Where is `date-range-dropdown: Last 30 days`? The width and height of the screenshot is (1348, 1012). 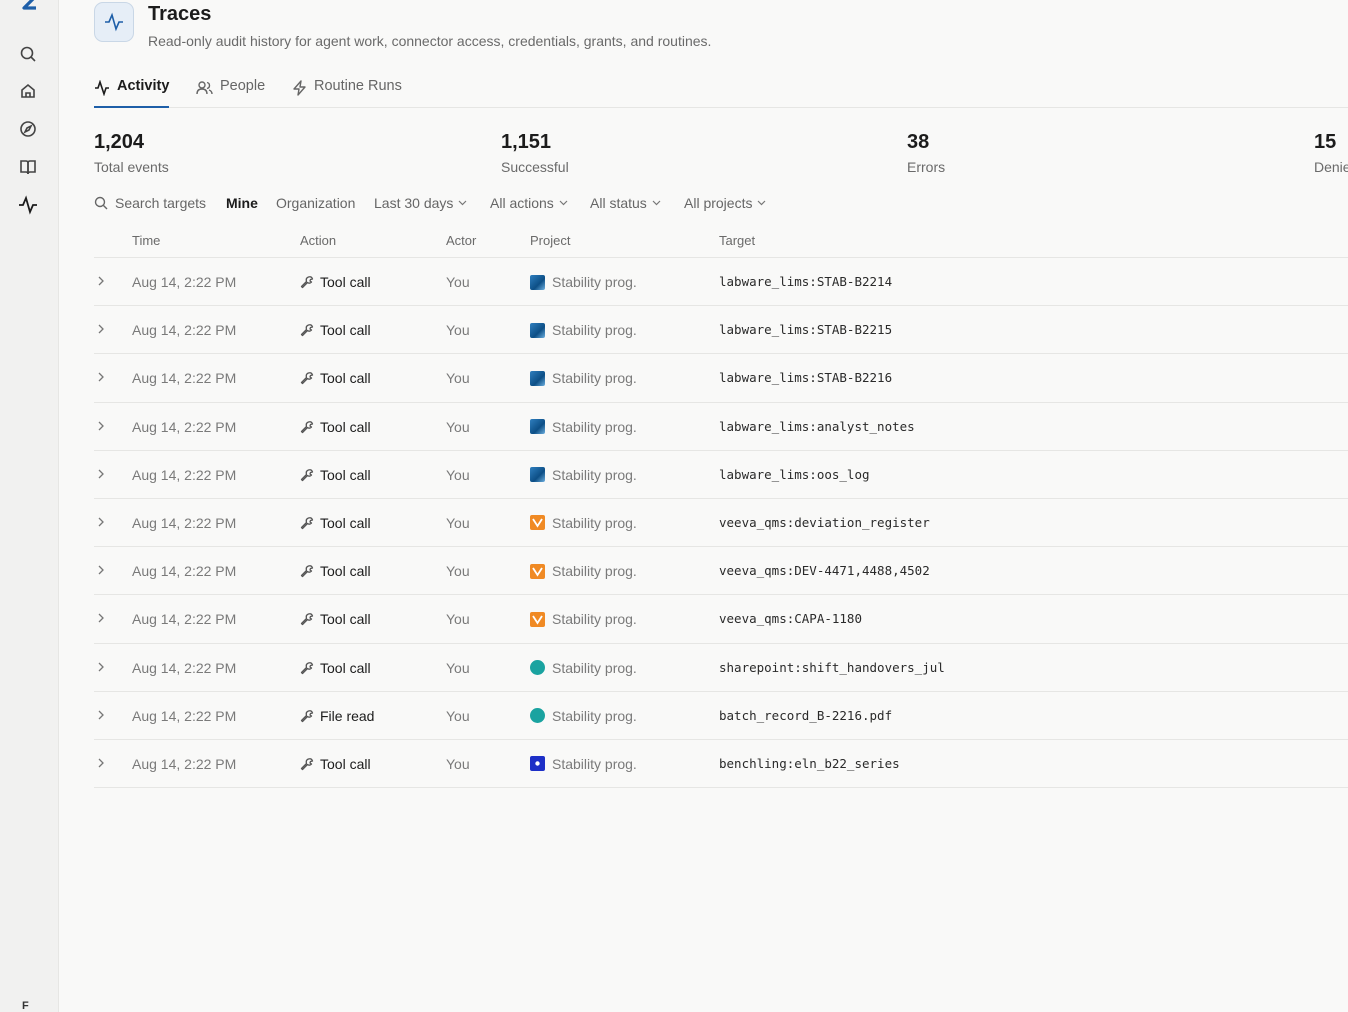 date-range-dropdown: Last 30 days is located at coordinates (420, 203).